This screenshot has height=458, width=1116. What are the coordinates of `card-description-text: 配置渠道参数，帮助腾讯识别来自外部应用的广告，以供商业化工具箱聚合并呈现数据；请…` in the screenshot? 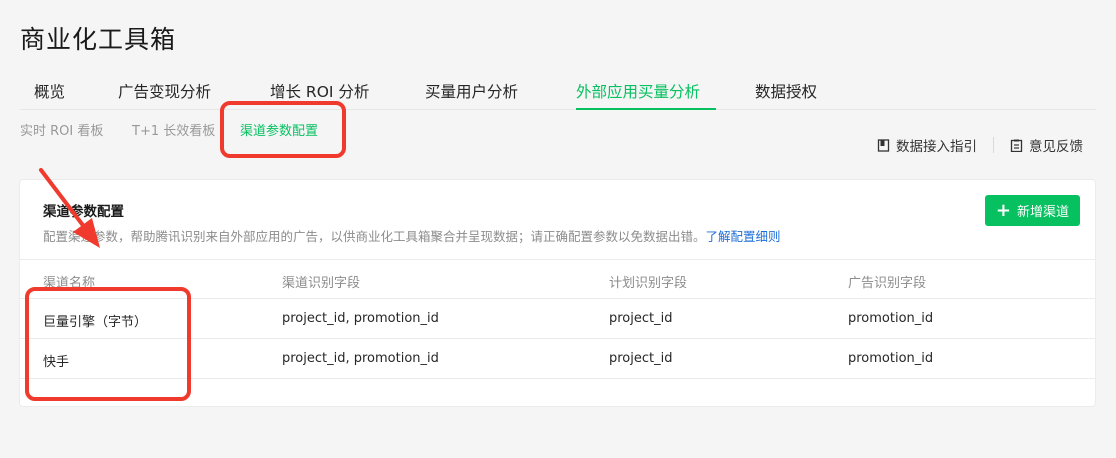 It's located at (374, 236).